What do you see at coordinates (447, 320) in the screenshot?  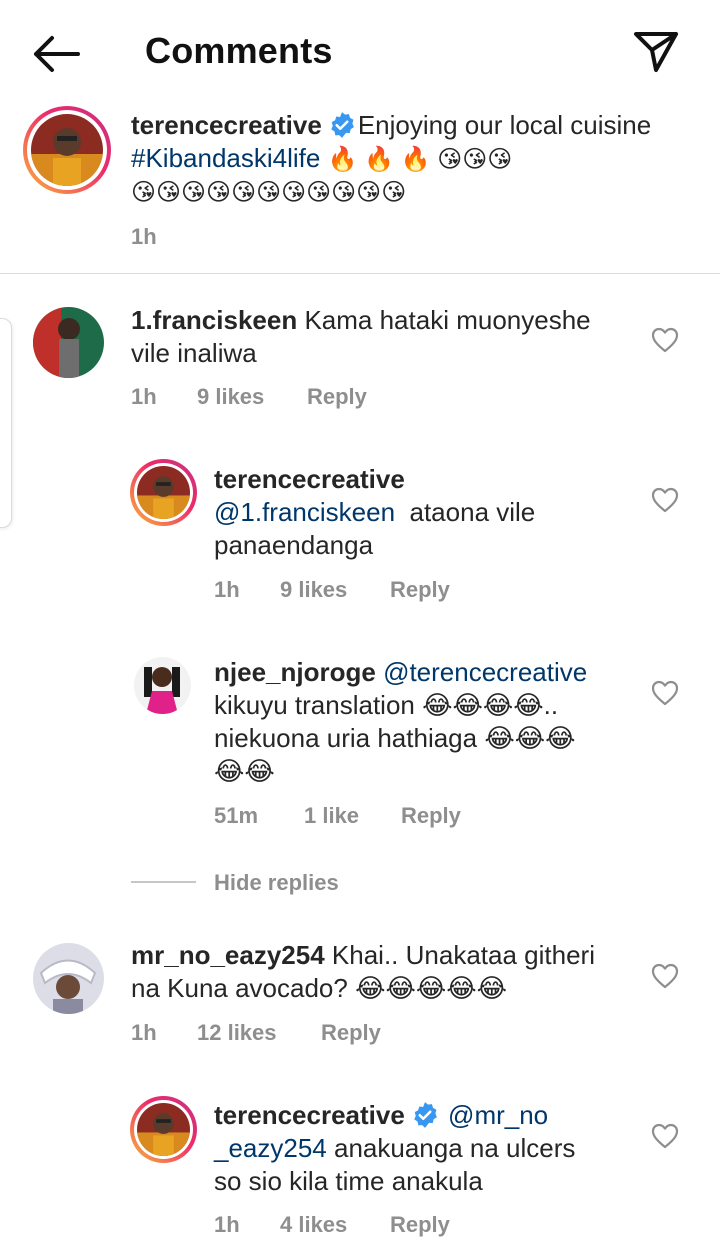 I see `comment-body-1a: Kama hataki muonyeshe` at bounding box center [447, 320].